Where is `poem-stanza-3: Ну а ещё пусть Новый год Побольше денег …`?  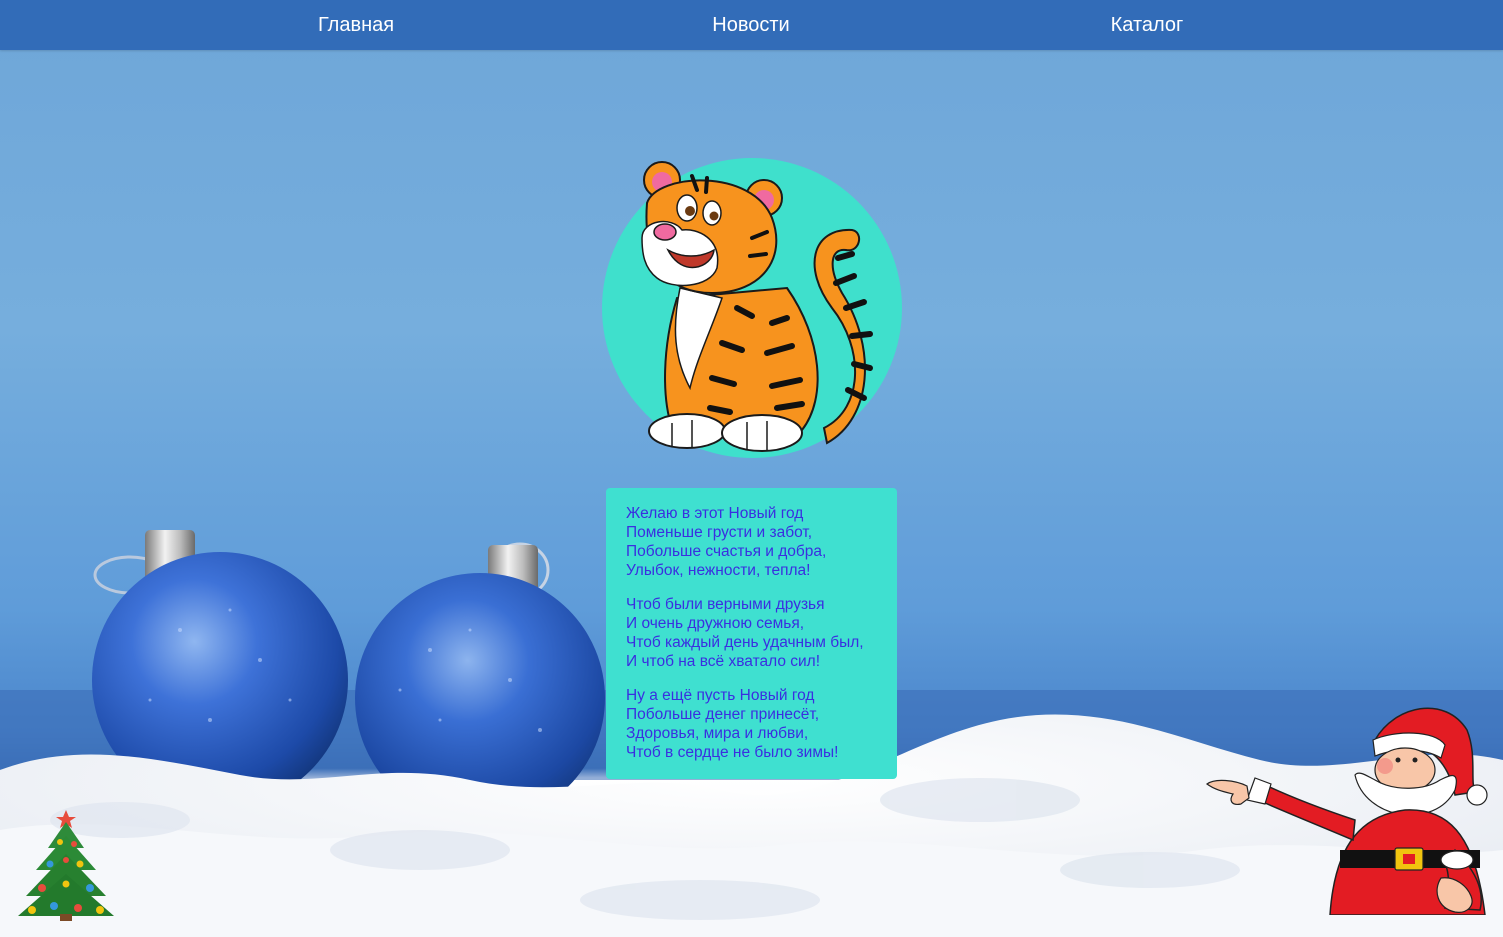 poem-stanza-3: Ну а ещё пусть Новый год Побольше денег … is located at coordinates (751, 724).